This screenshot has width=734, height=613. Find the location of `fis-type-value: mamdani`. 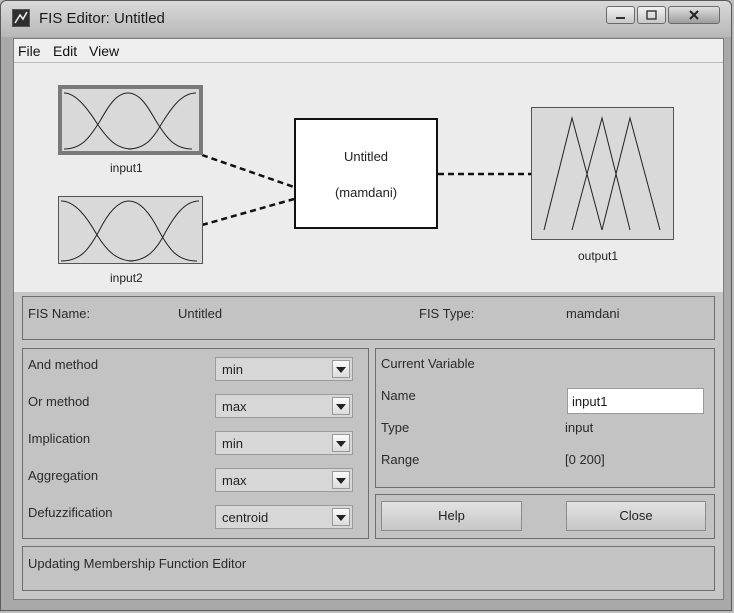

fis-type-value: mamdani is located at coordinates (593, 313).